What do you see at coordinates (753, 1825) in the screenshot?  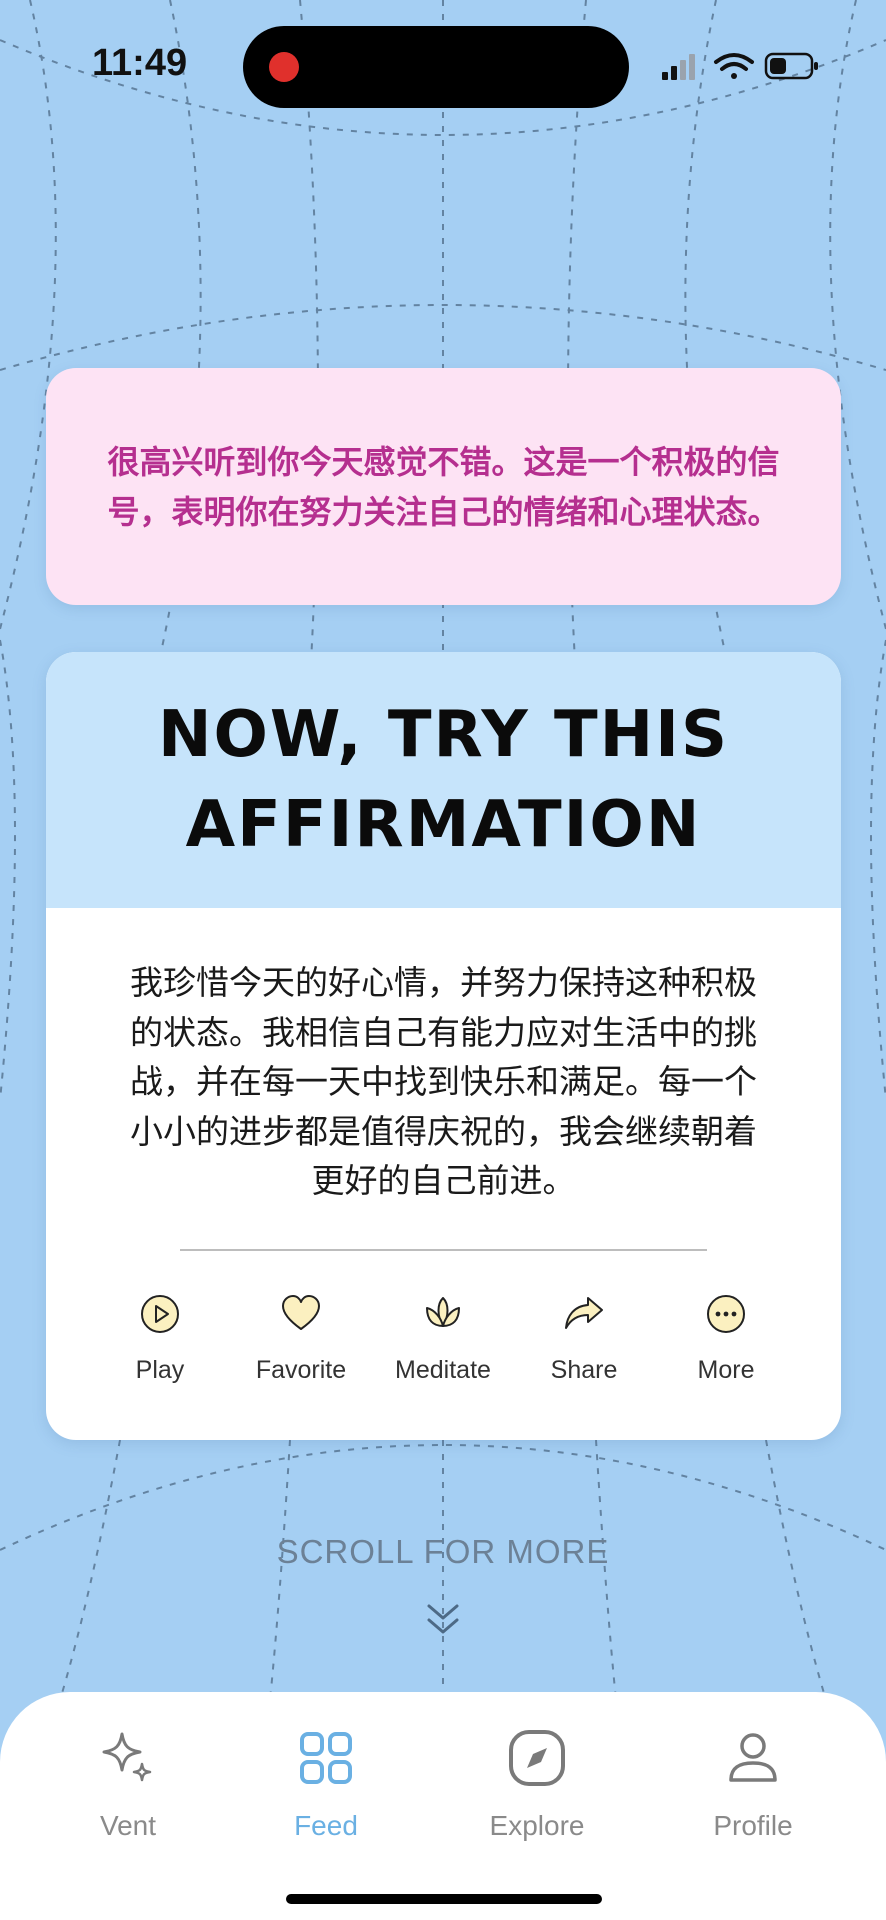 I see `tab-profile-label: Profile` at bounding box center [753, 1825].